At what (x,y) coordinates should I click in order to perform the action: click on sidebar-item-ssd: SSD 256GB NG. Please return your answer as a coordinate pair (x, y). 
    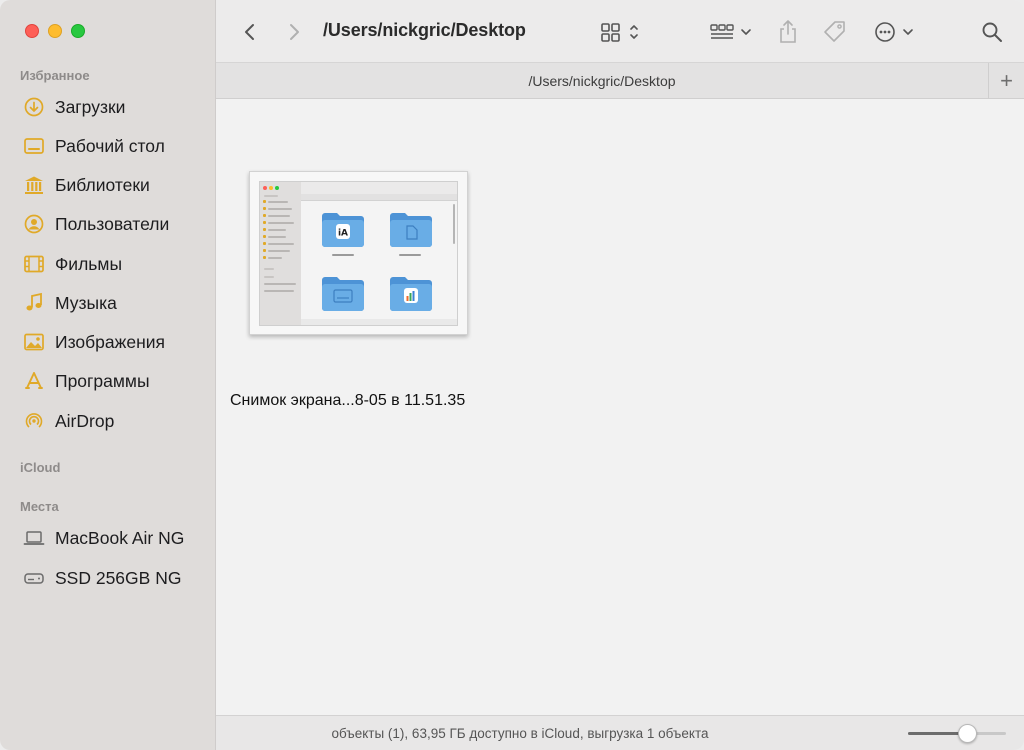
    Looking at the image, I should click on (101, 578).